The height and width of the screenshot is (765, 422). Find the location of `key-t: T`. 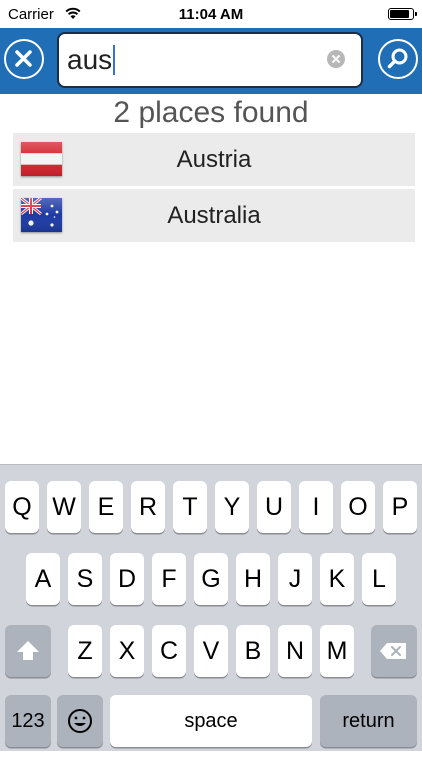

key-t: T is located at coordinates (190, 507).